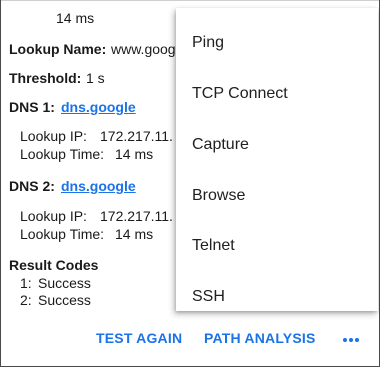 This screenshot has width=380, height=368. I want to click on menu-item-label: Capture, so click(220, 144).